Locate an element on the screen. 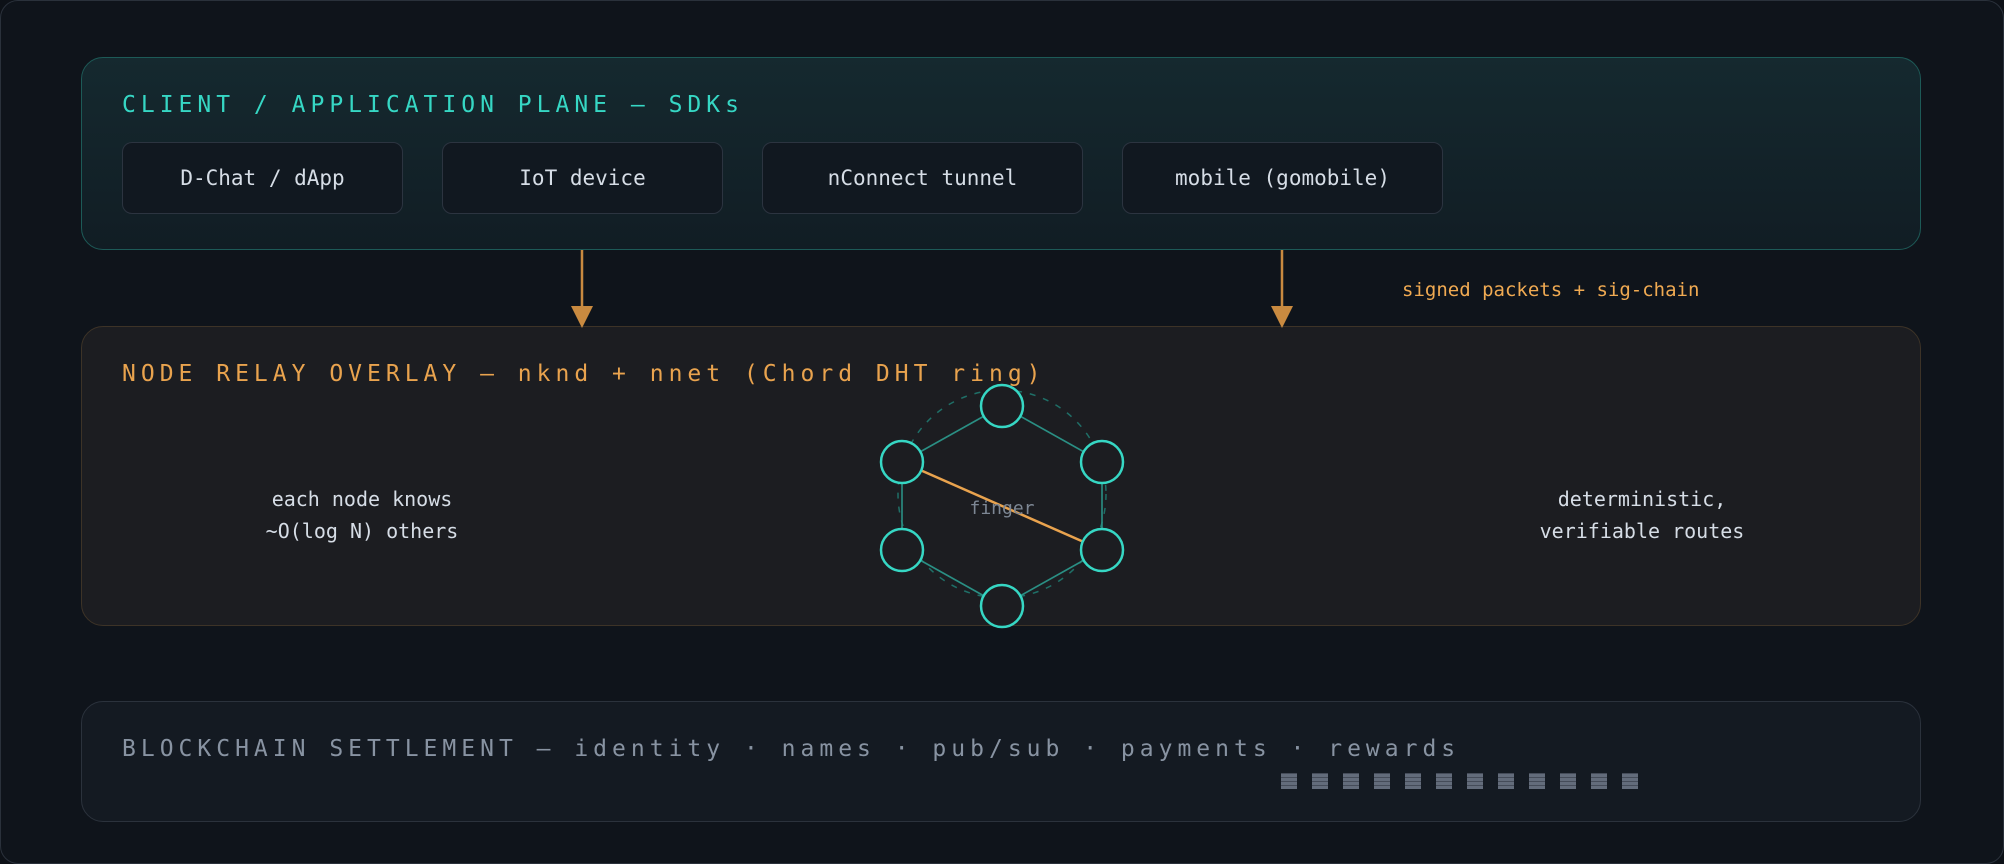 The width and height of the screenshot is (2004, 864). arrowhead-mobile is located at coordinates (1282, 317).